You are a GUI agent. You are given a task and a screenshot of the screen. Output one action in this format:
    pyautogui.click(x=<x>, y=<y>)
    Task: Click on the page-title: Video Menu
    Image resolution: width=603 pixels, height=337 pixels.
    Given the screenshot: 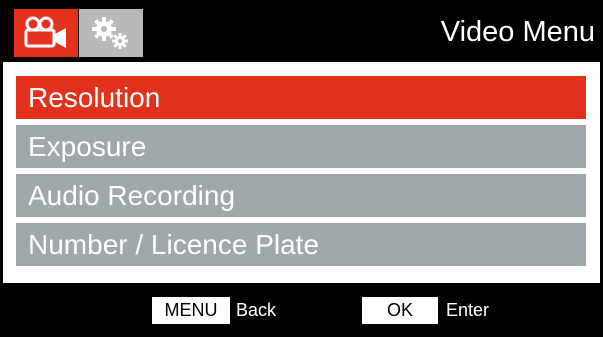 What is the action you would take?
    pyautogui.click(x=517, y=32)
    